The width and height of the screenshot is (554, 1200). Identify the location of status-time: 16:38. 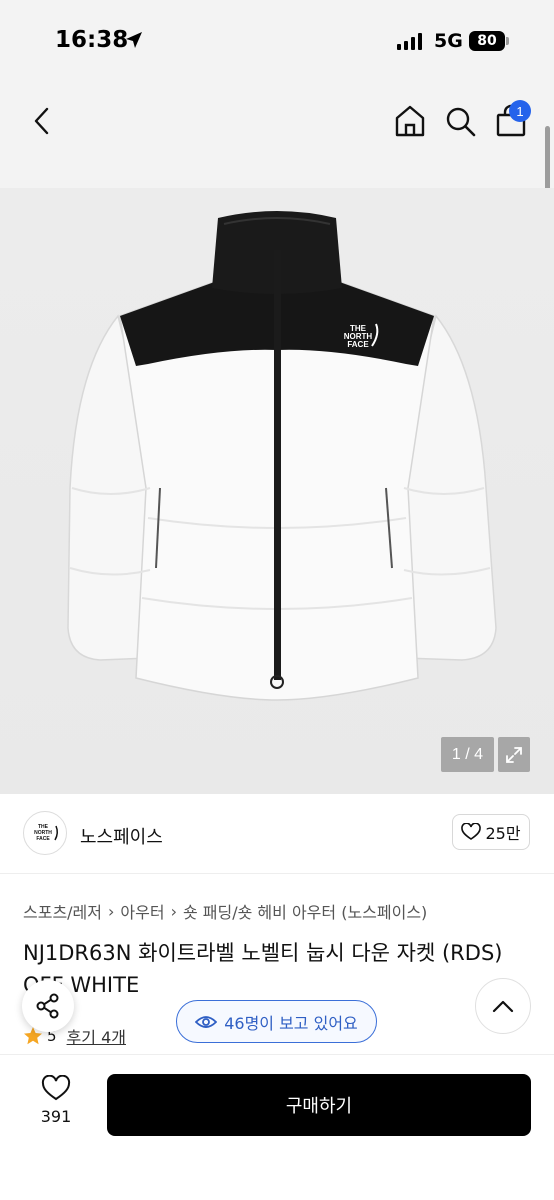
(92, 40).